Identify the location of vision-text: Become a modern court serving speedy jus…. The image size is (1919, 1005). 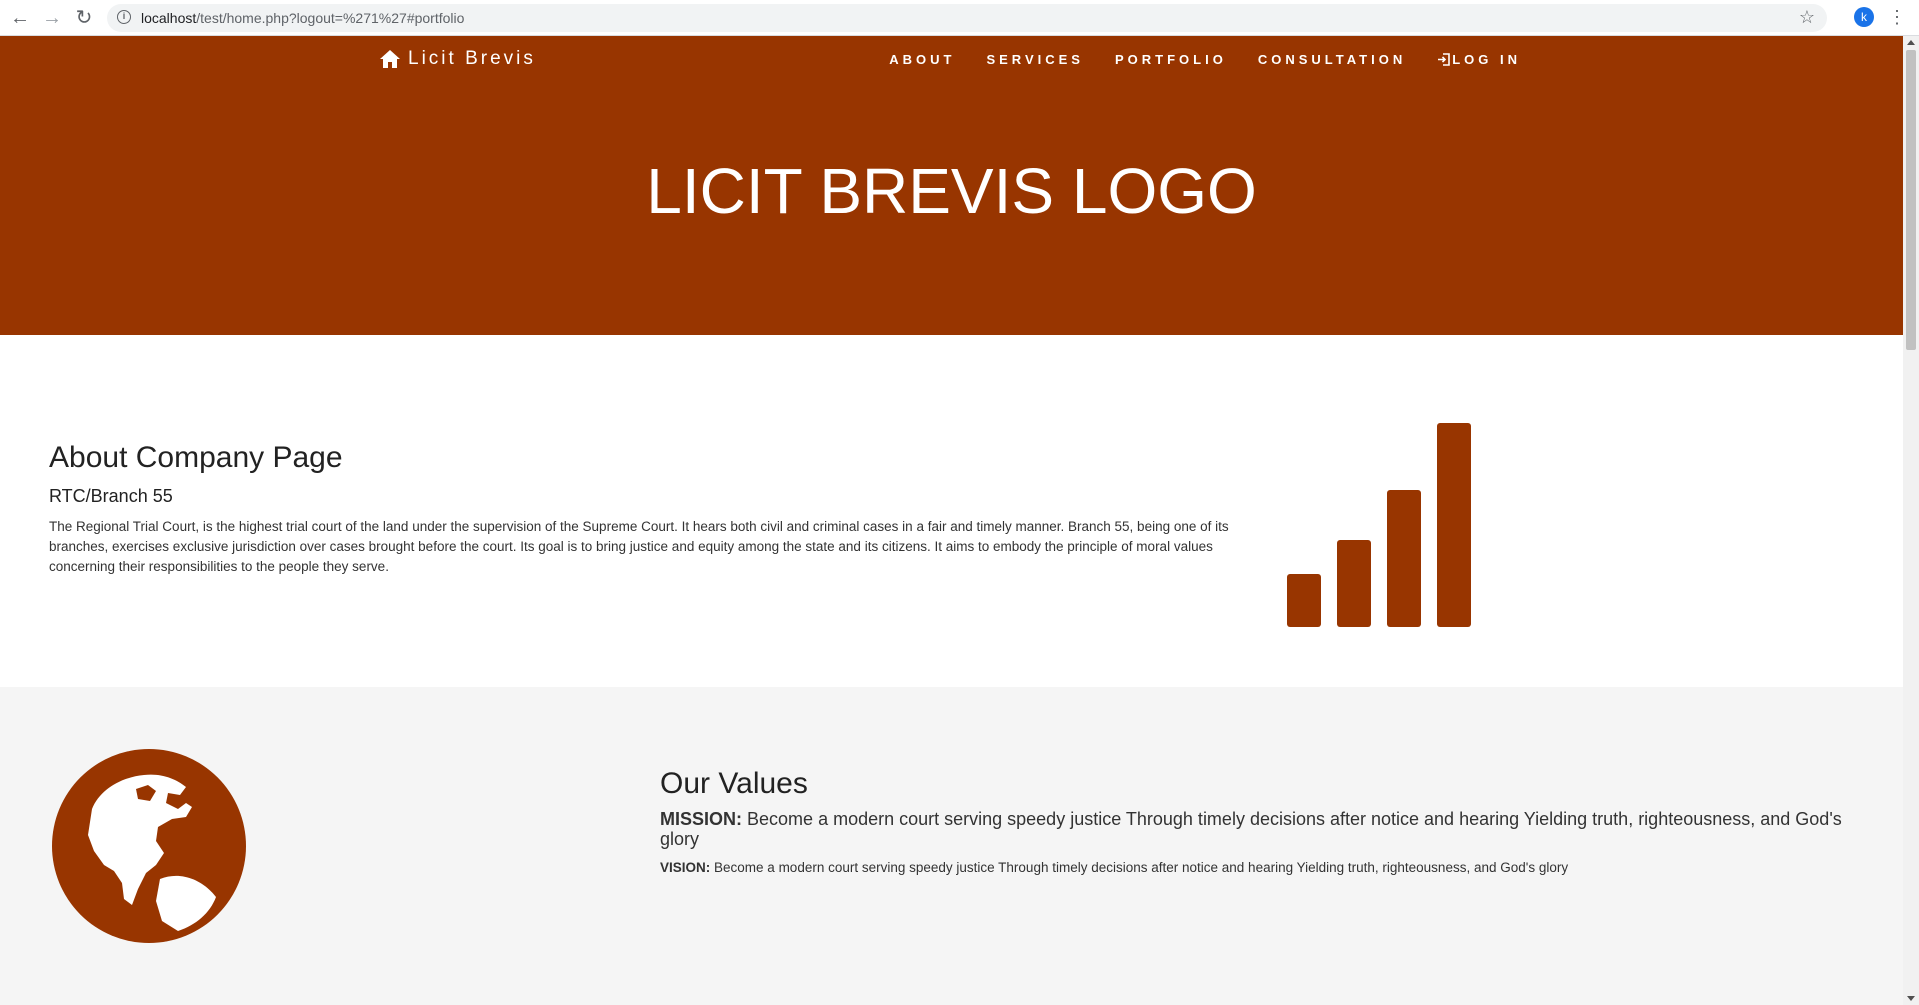
(1141, 867).